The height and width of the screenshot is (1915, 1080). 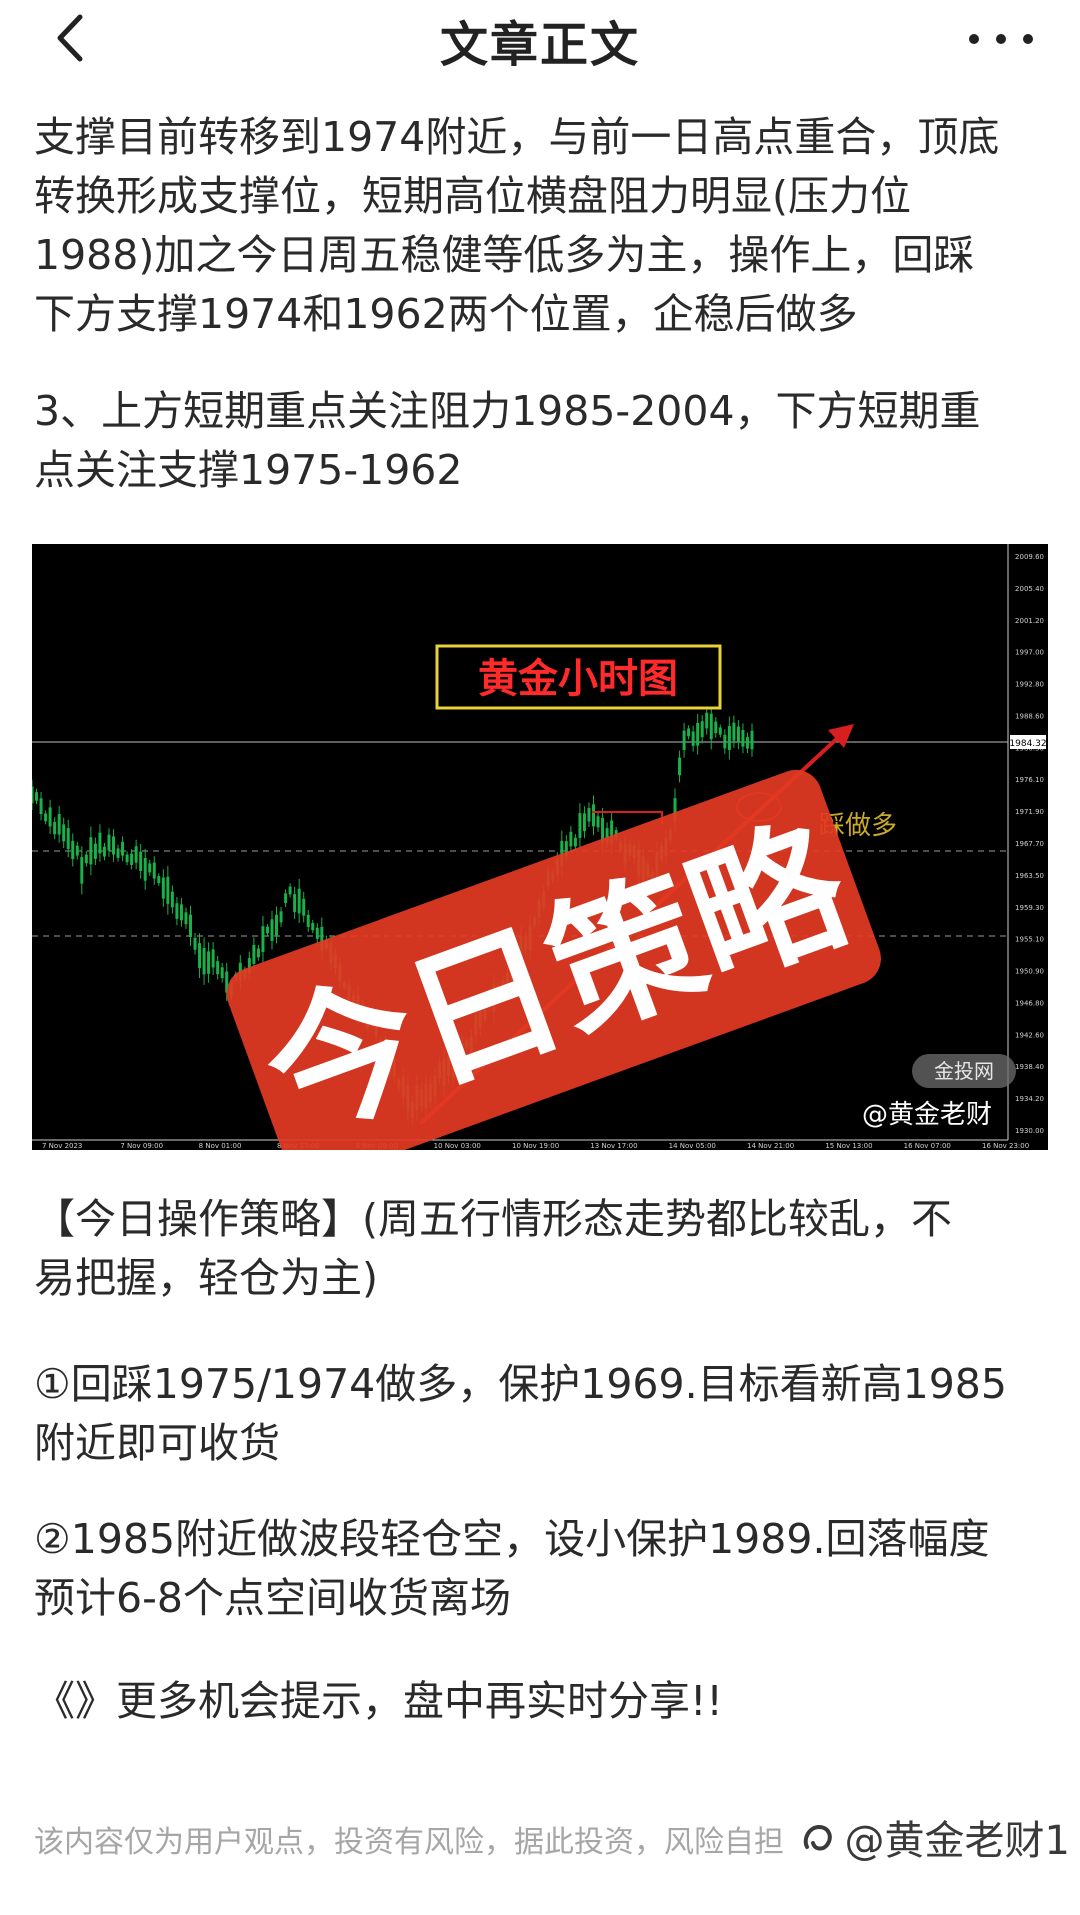 I want to click on platform-logo-icon, so click(x=817, y=1837).